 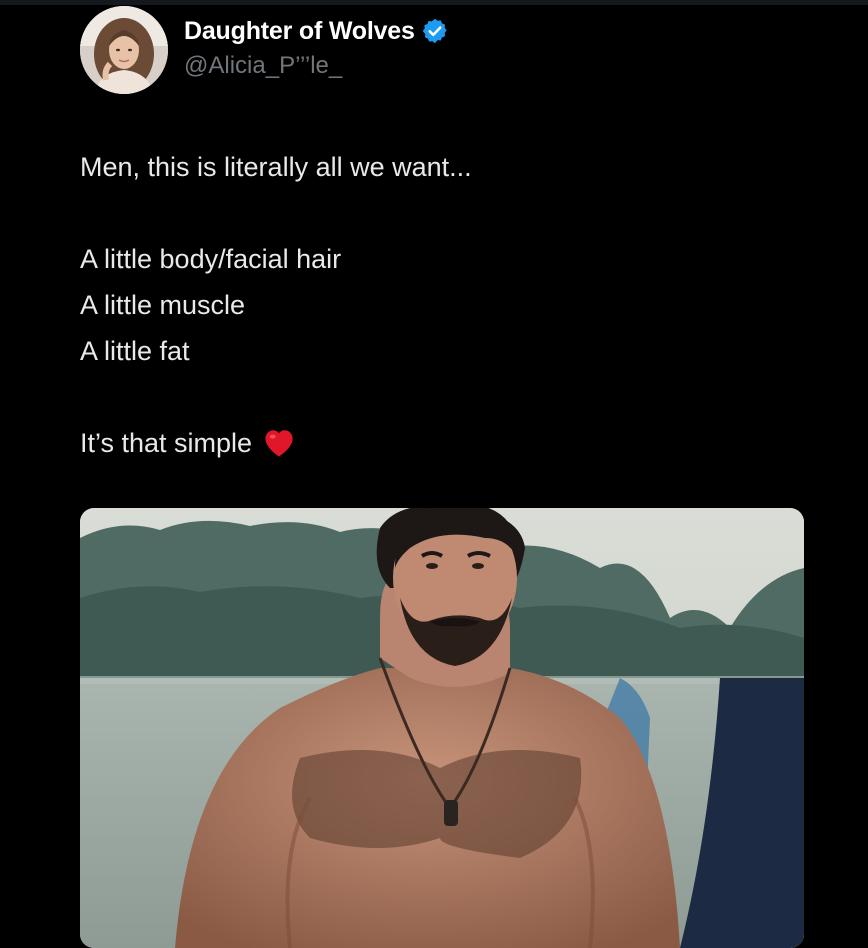 I want to click on author-name-row: Daughter of Wolves, so click(x=316, y=31).